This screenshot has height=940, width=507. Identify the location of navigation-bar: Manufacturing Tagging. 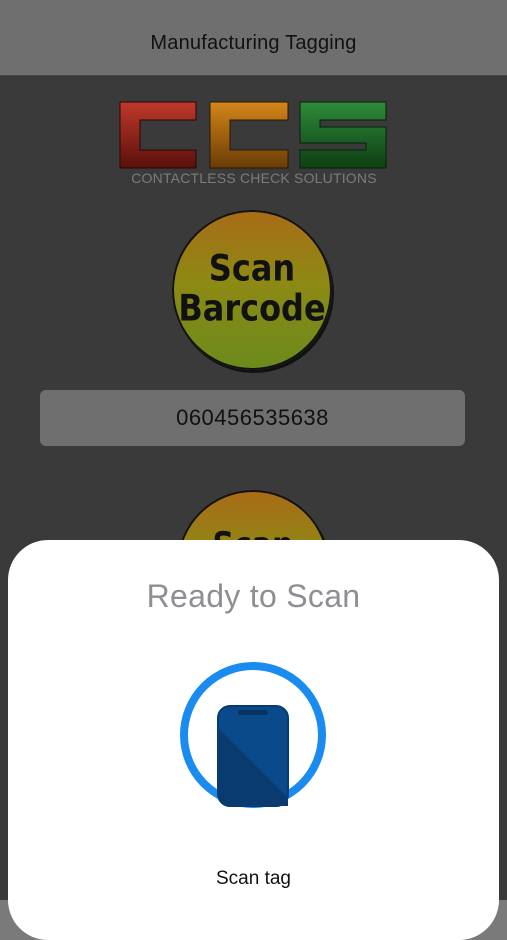
(253, 38).